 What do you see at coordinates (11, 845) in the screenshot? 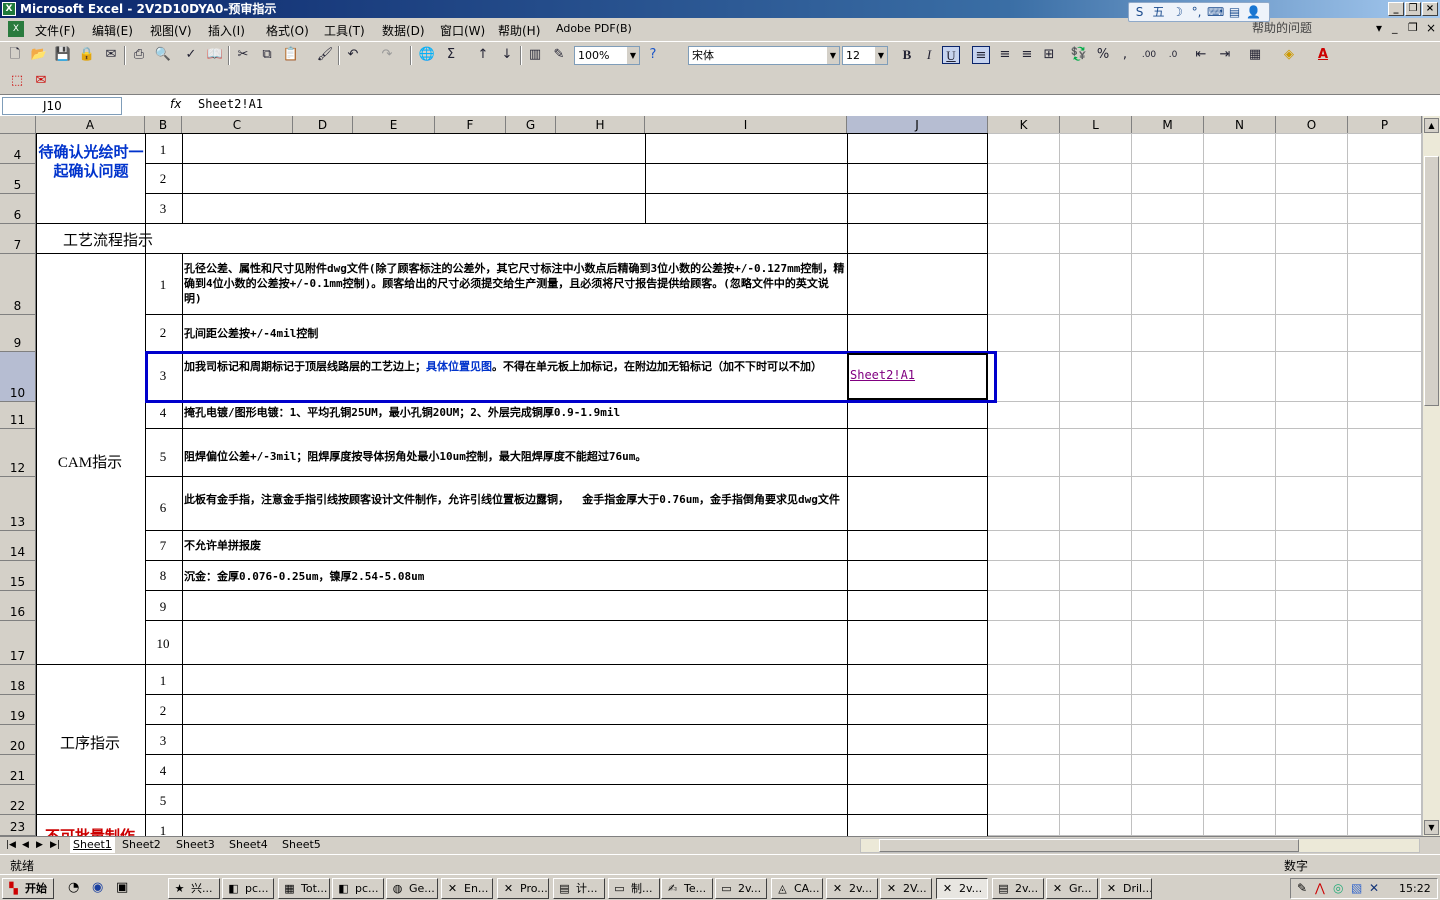
I see `first-sheet-icon: |◀` at bounding box center [11, 845].